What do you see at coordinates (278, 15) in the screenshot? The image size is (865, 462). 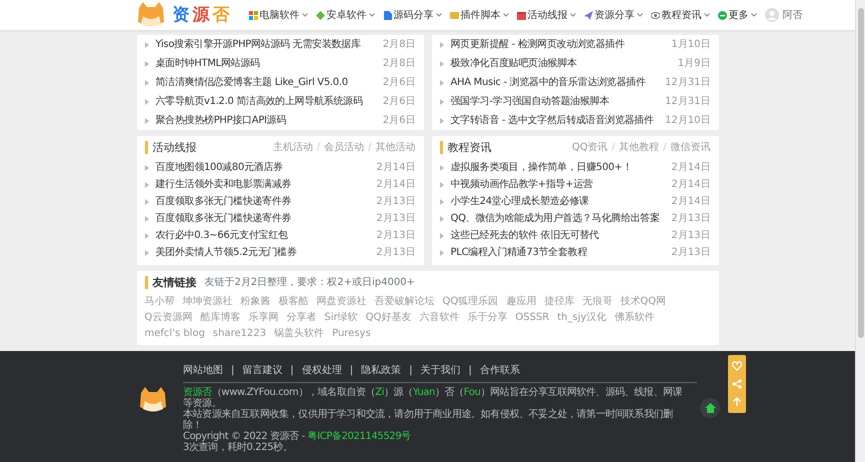 I see `nav-menu-item: 电脑软件` at bounding box center [278, 15].